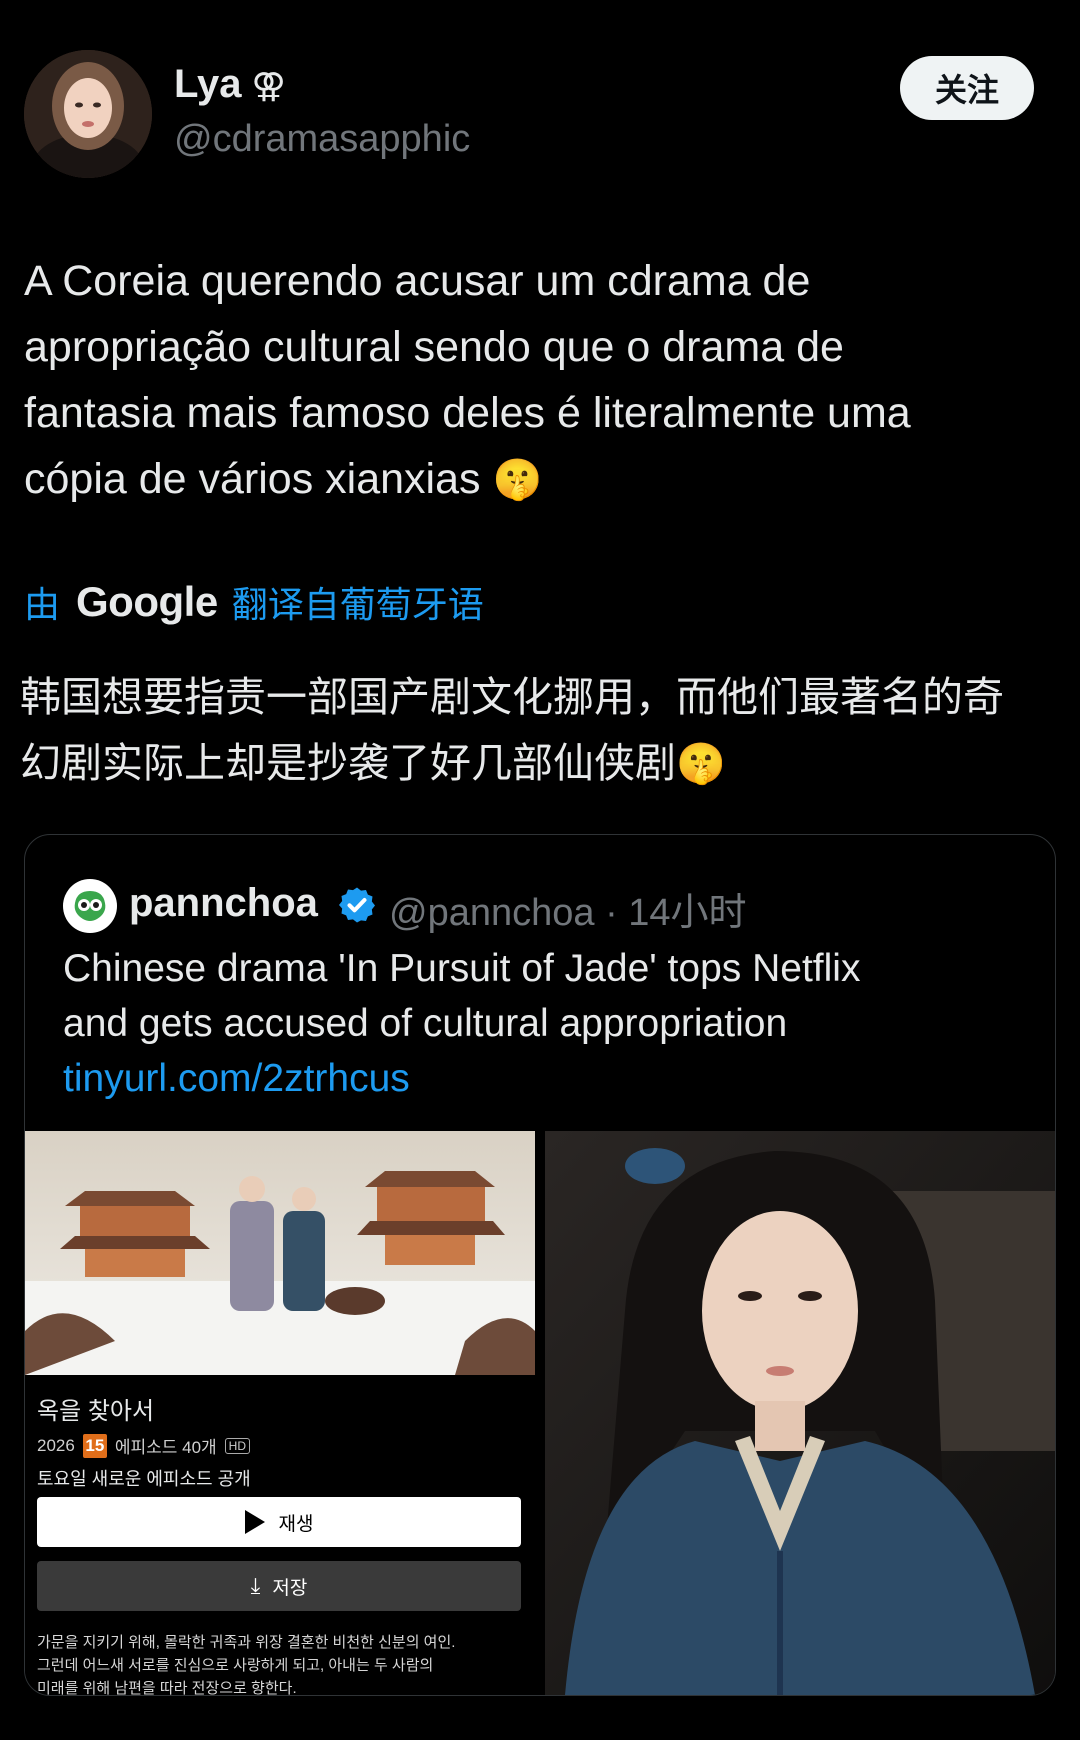 The image size is (1080, 1740). Describe the element at coordinates (144, 1479) in the screenshot. I see `new-episode-notice: 토요일 새로운 에피소드 공개` at that location.